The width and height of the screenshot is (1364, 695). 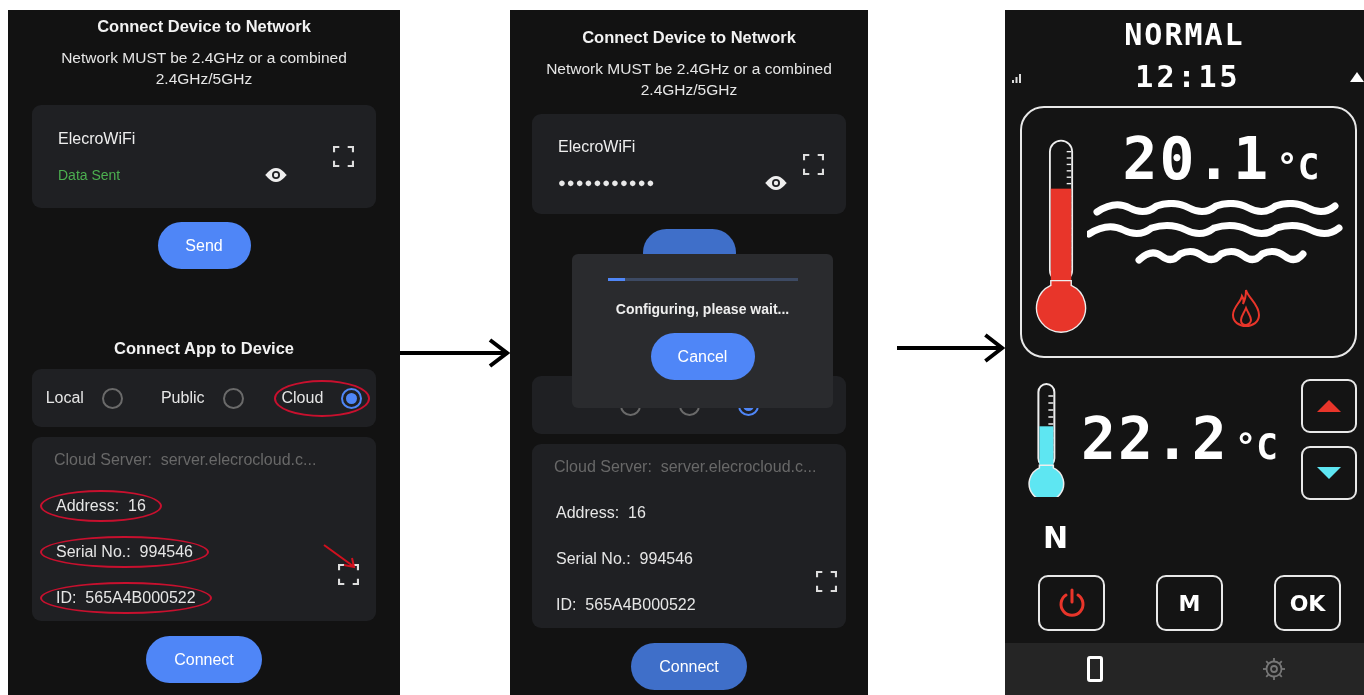 I want to click on decrease-button, so click(x=1329, y=472).